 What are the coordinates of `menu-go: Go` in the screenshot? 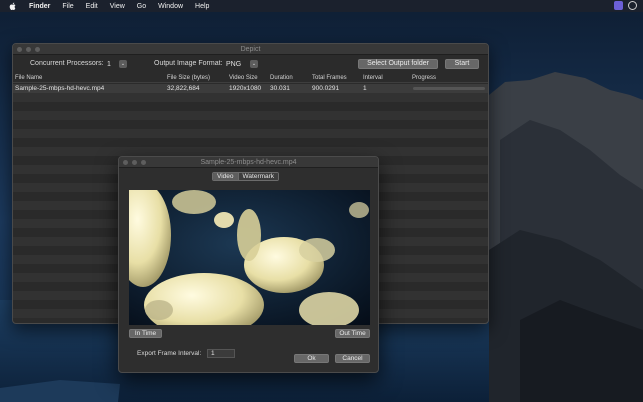 It's located at (141, 6).